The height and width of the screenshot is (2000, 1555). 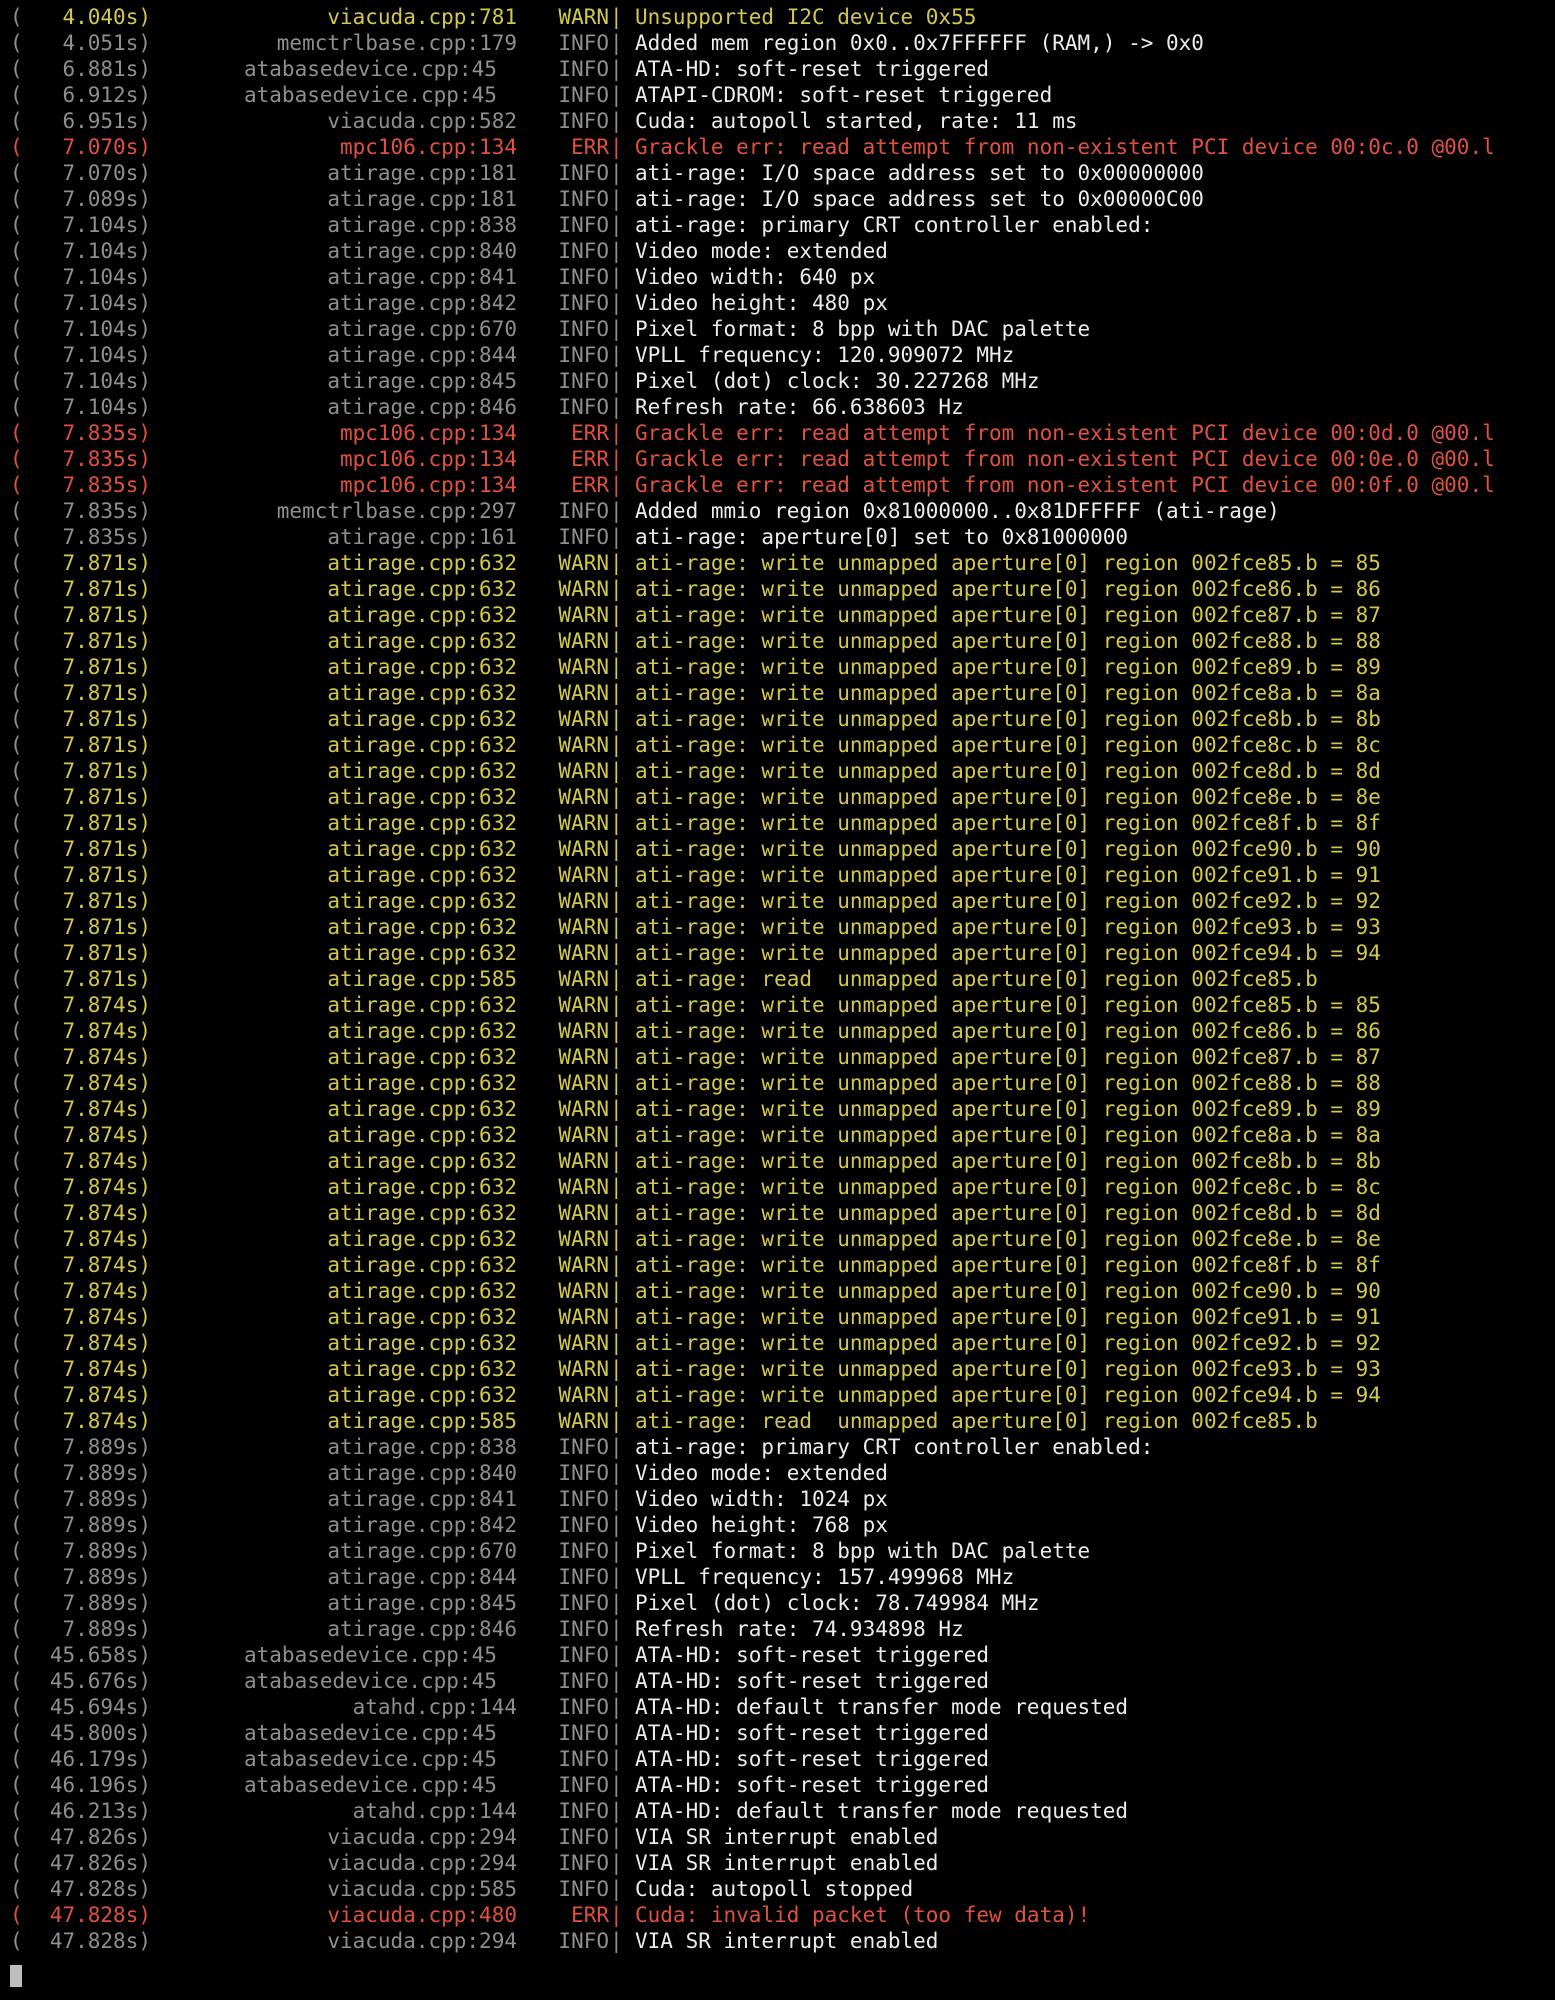 What do you see at coordinates (799, 1629) in the screenshot?
I see `log-message: Refresh rate: 74.934898 Hz` at bounding box center [799, 1629].